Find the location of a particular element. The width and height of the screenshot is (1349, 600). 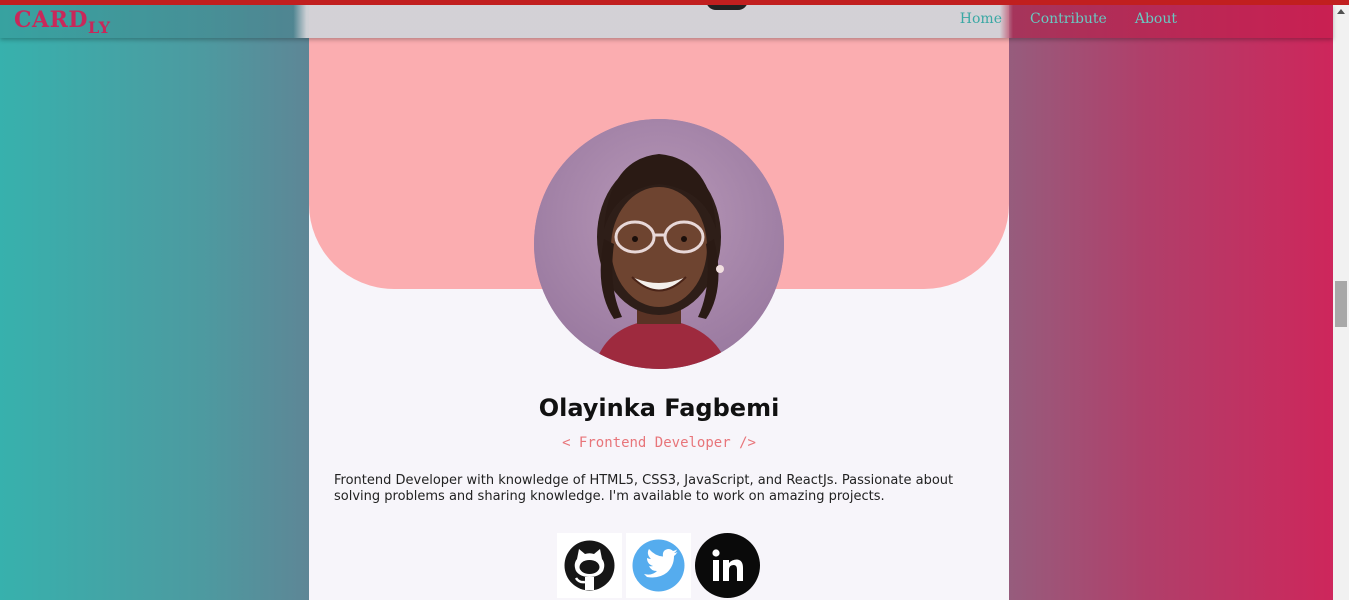

nav-link-home: Home is located at coordinates (981, 19).